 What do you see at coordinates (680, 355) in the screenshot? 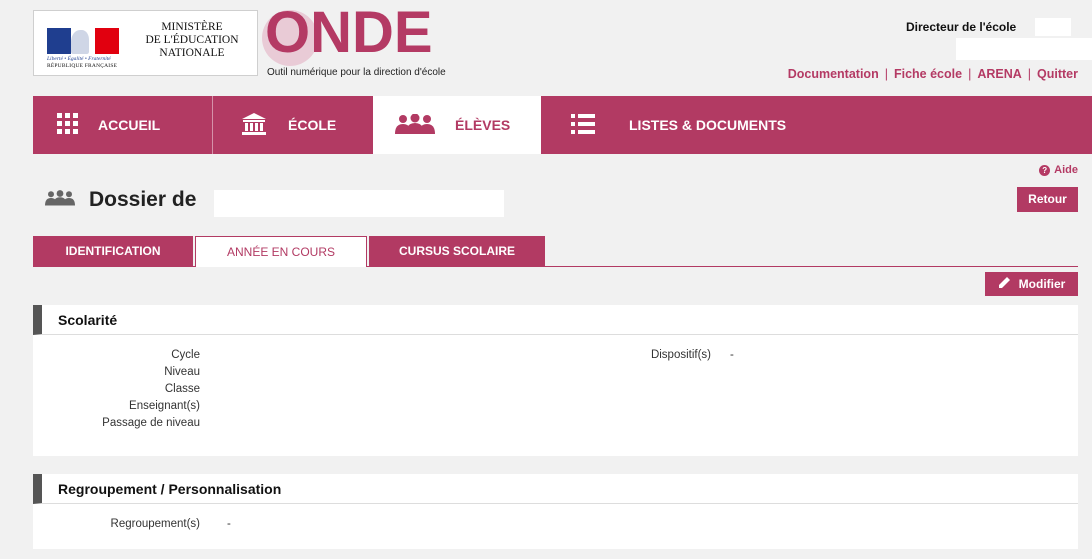
I see `field-label: Dispositif(s)` at bounding box center [680, 355].